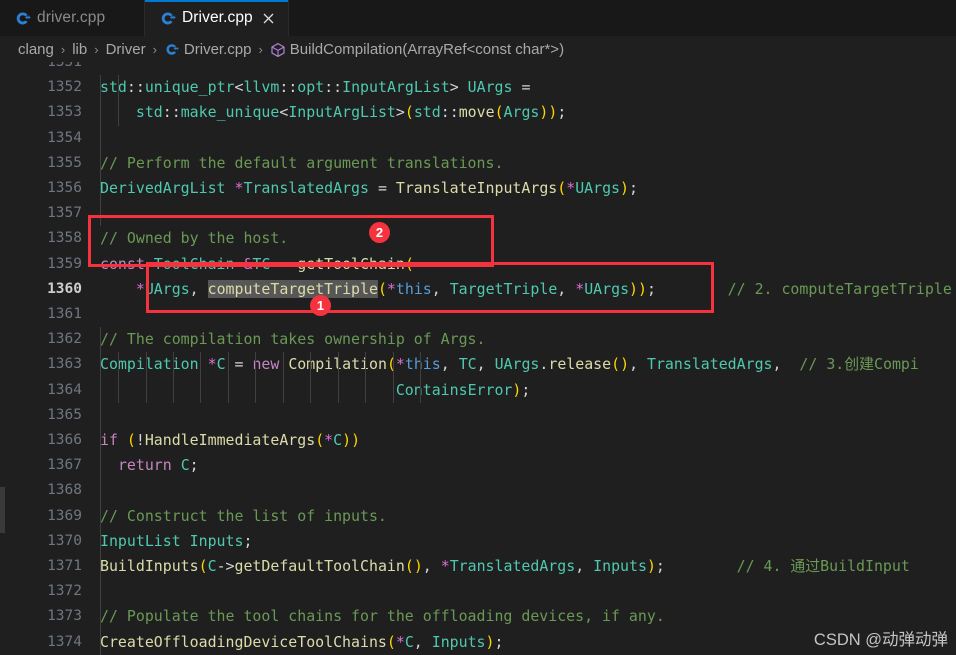  I want to click on csdn-watermark: CSDN @动弹动弹, so click(880, 640).